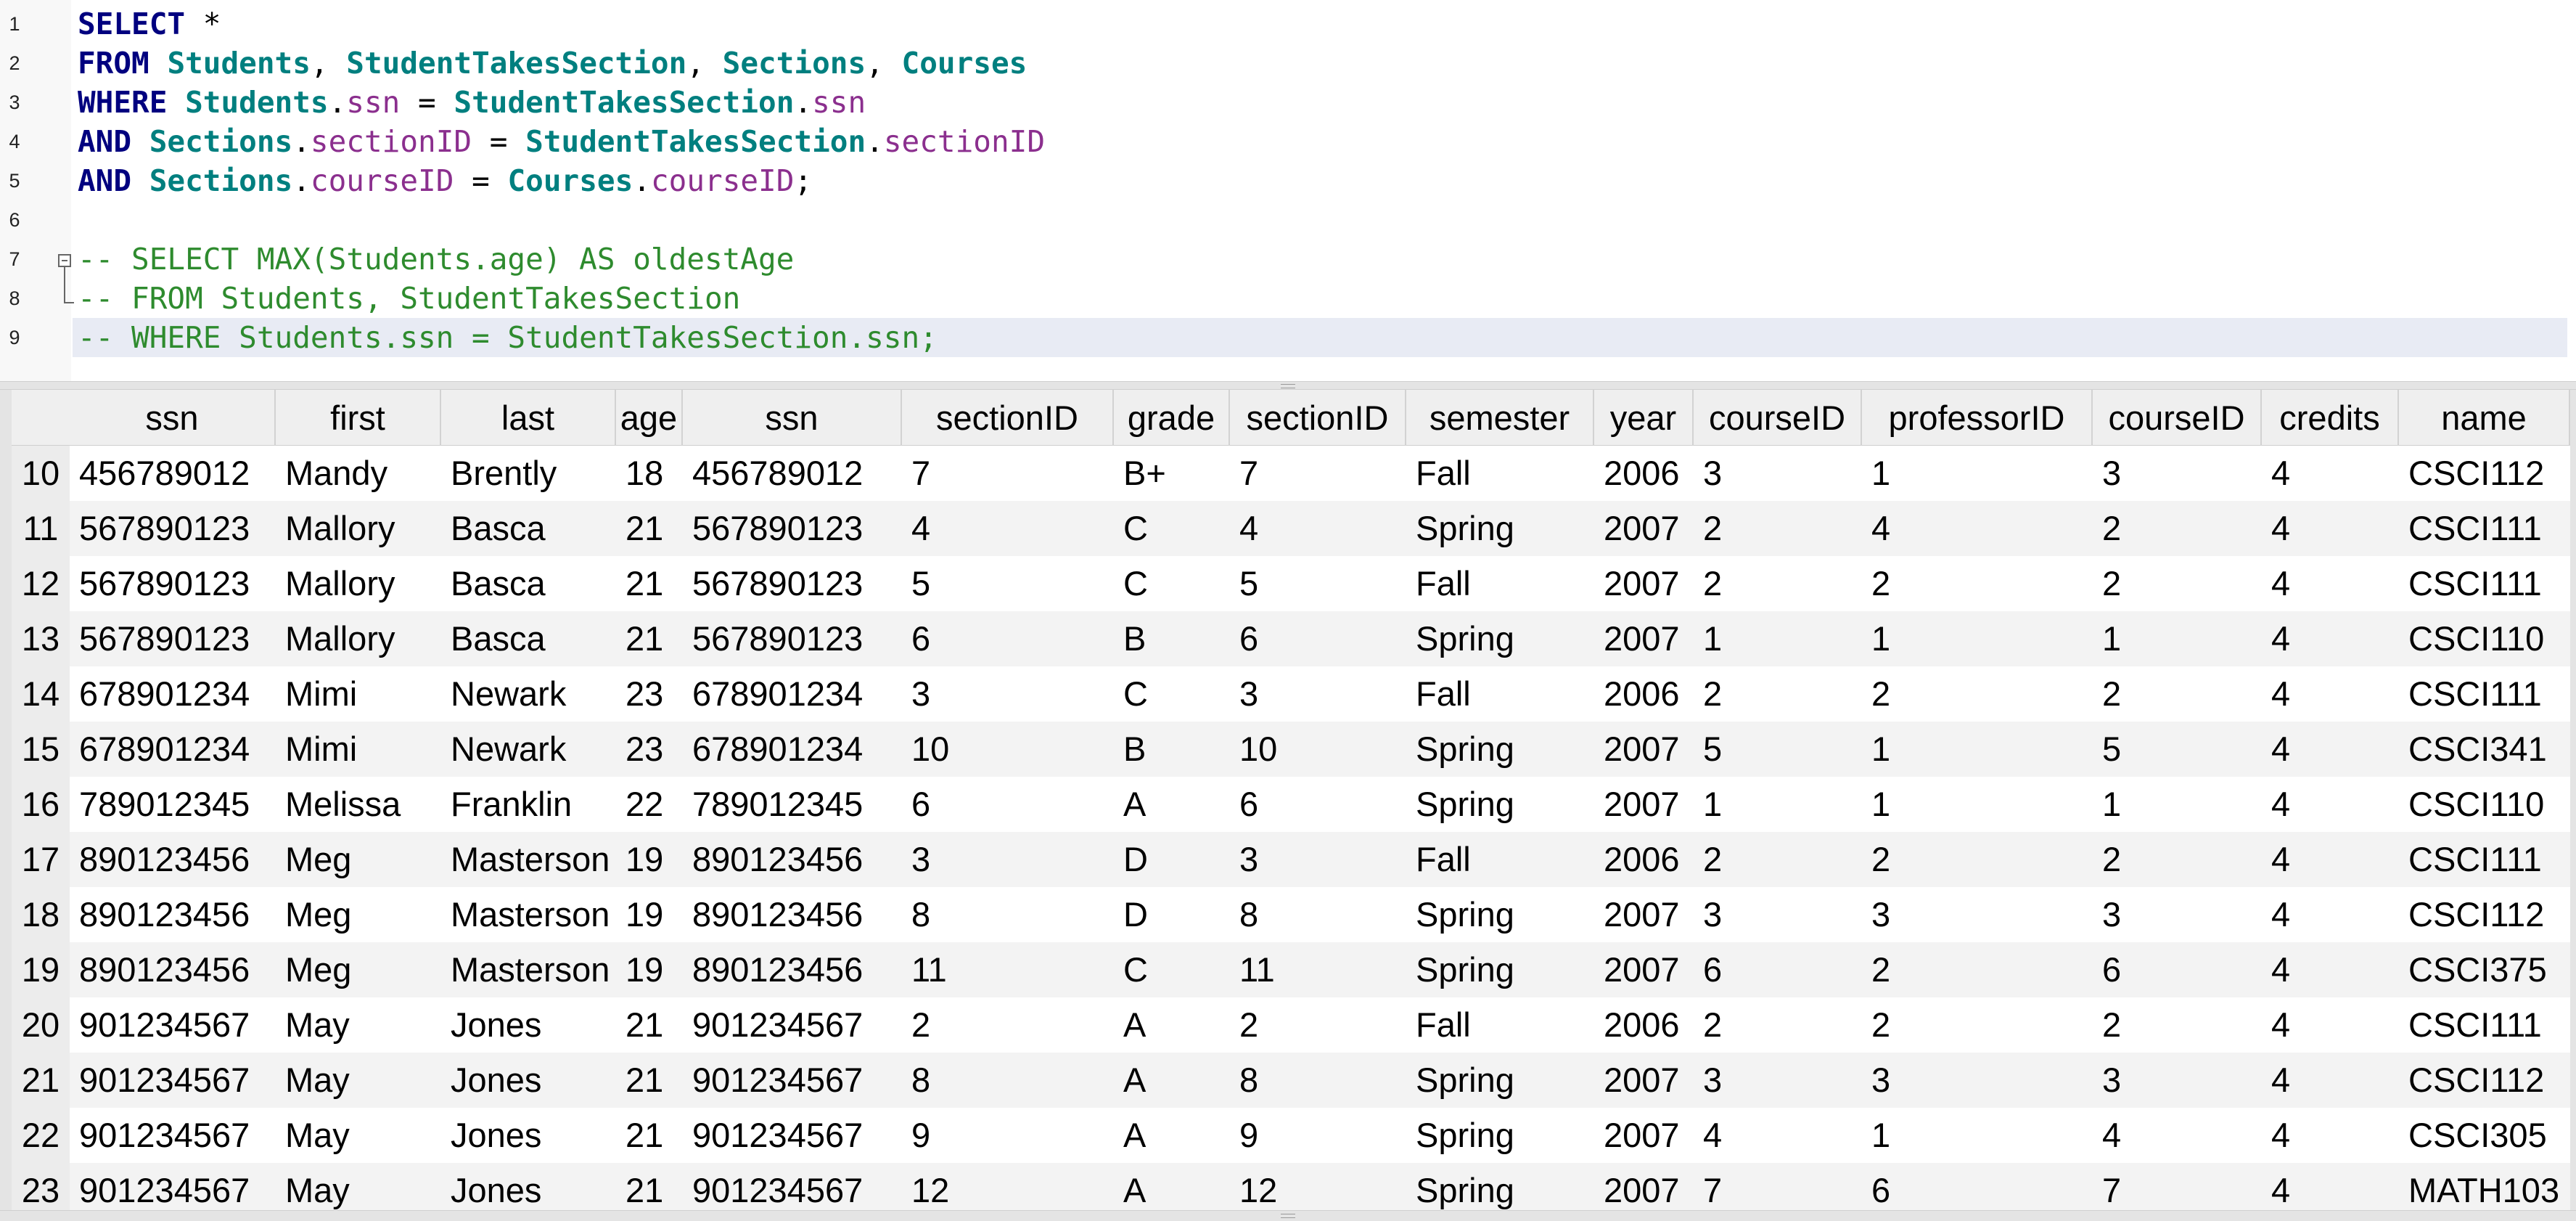 Image resolution: width=2576 pixels, height=1221 pixels. I want to click on table-cell: CSCI375, so click(2484, 969).